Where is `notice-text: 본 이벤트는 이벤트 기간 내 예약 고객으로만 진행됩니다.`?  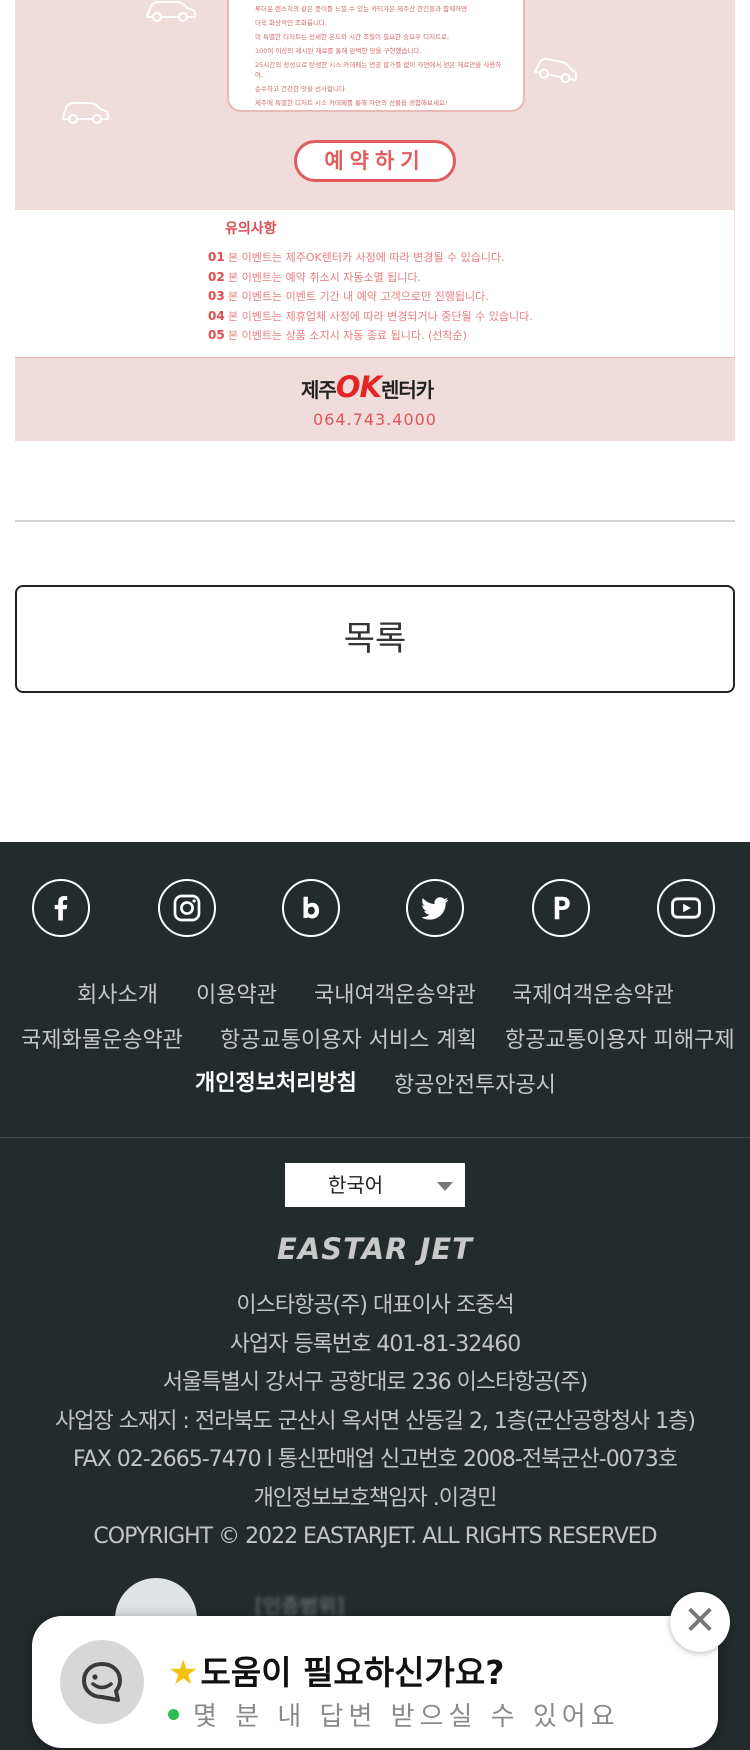
notice-text: 본 이벤트는 이벤트 기간 내 예약 고객으로만 진행됩니다. is located at coordinates (358, 296).